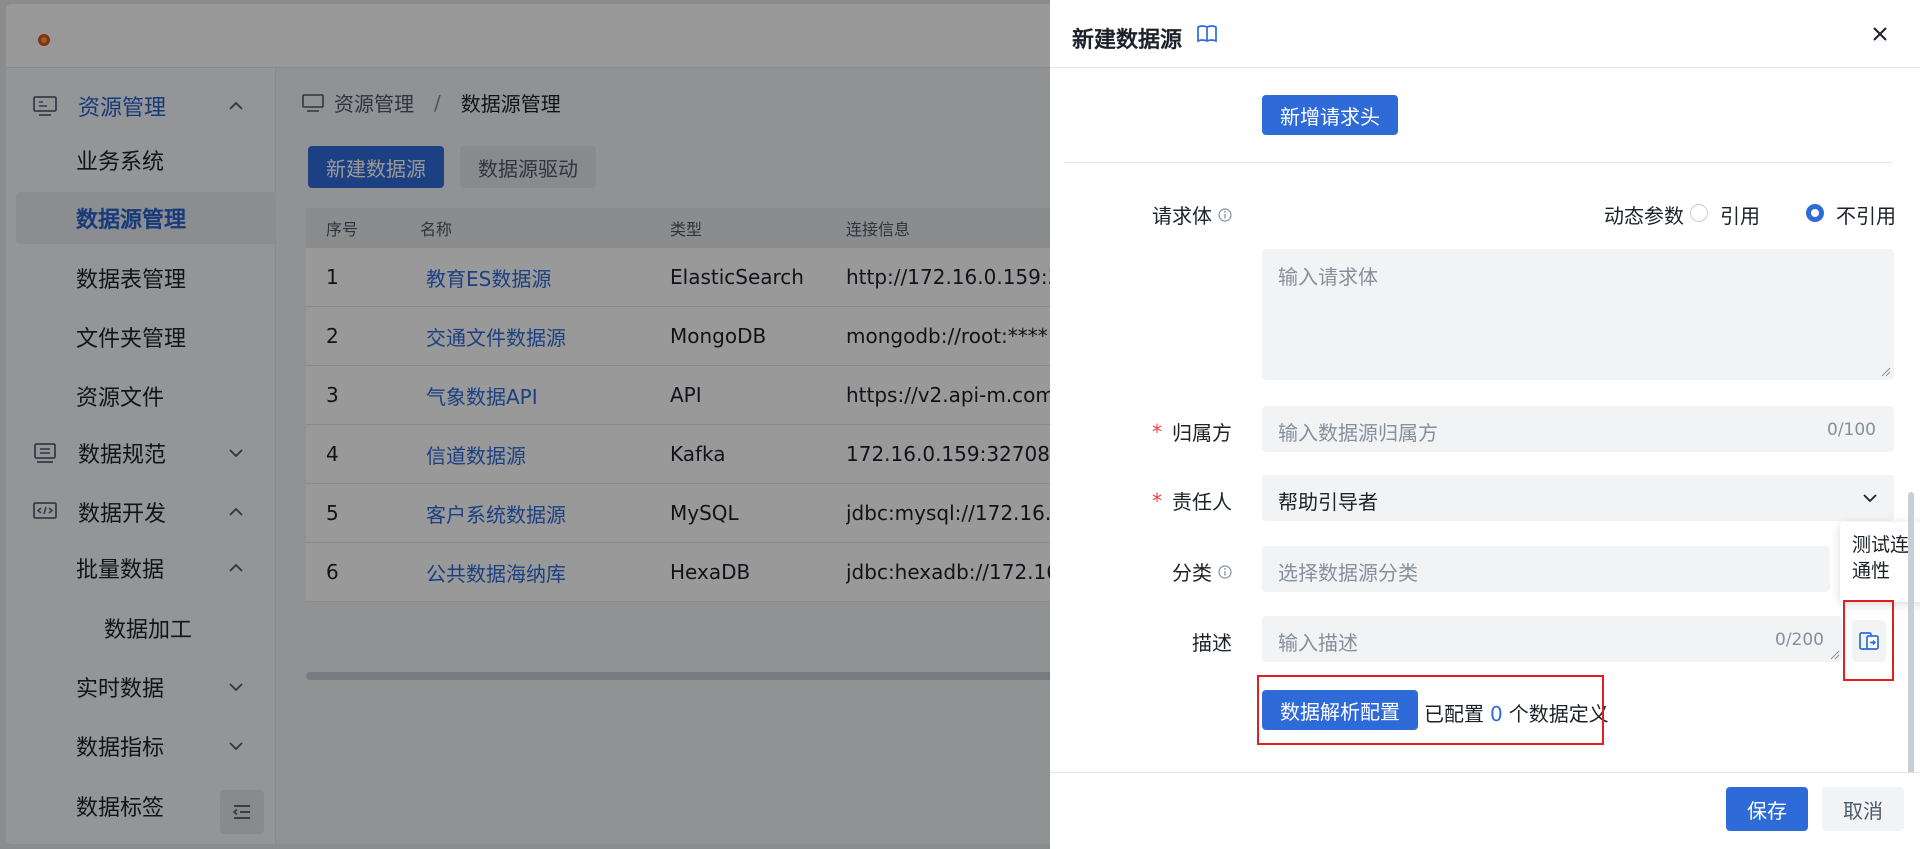 This screenshot has height=849, width=1920. Describe the element at coordinates (1870, 498) in the screenshot. I see `chevron-down-icon` at that location.